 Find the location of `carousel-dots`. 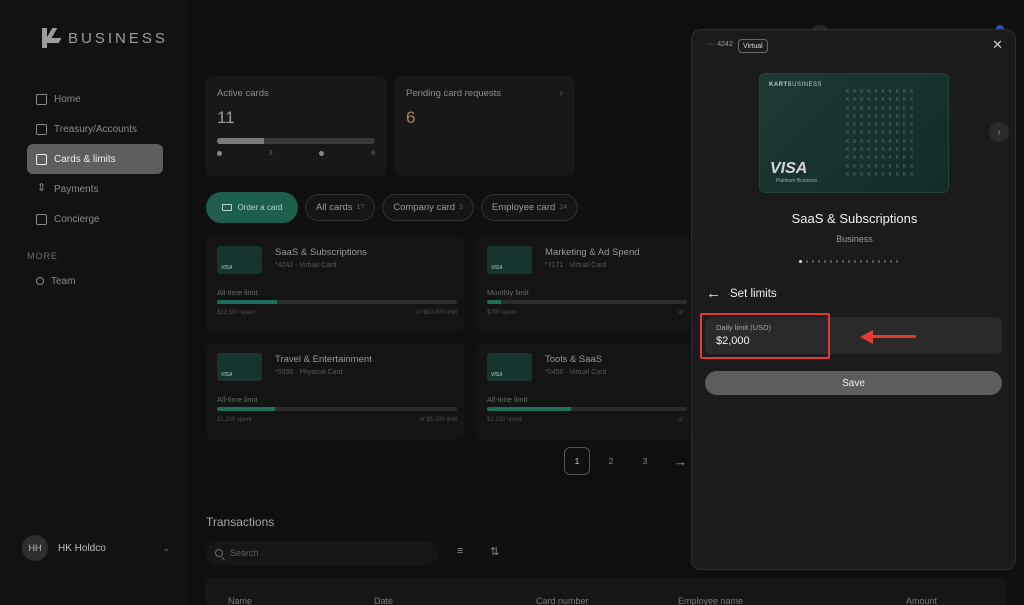

carousel-dots is located at coordinates (848, 261).